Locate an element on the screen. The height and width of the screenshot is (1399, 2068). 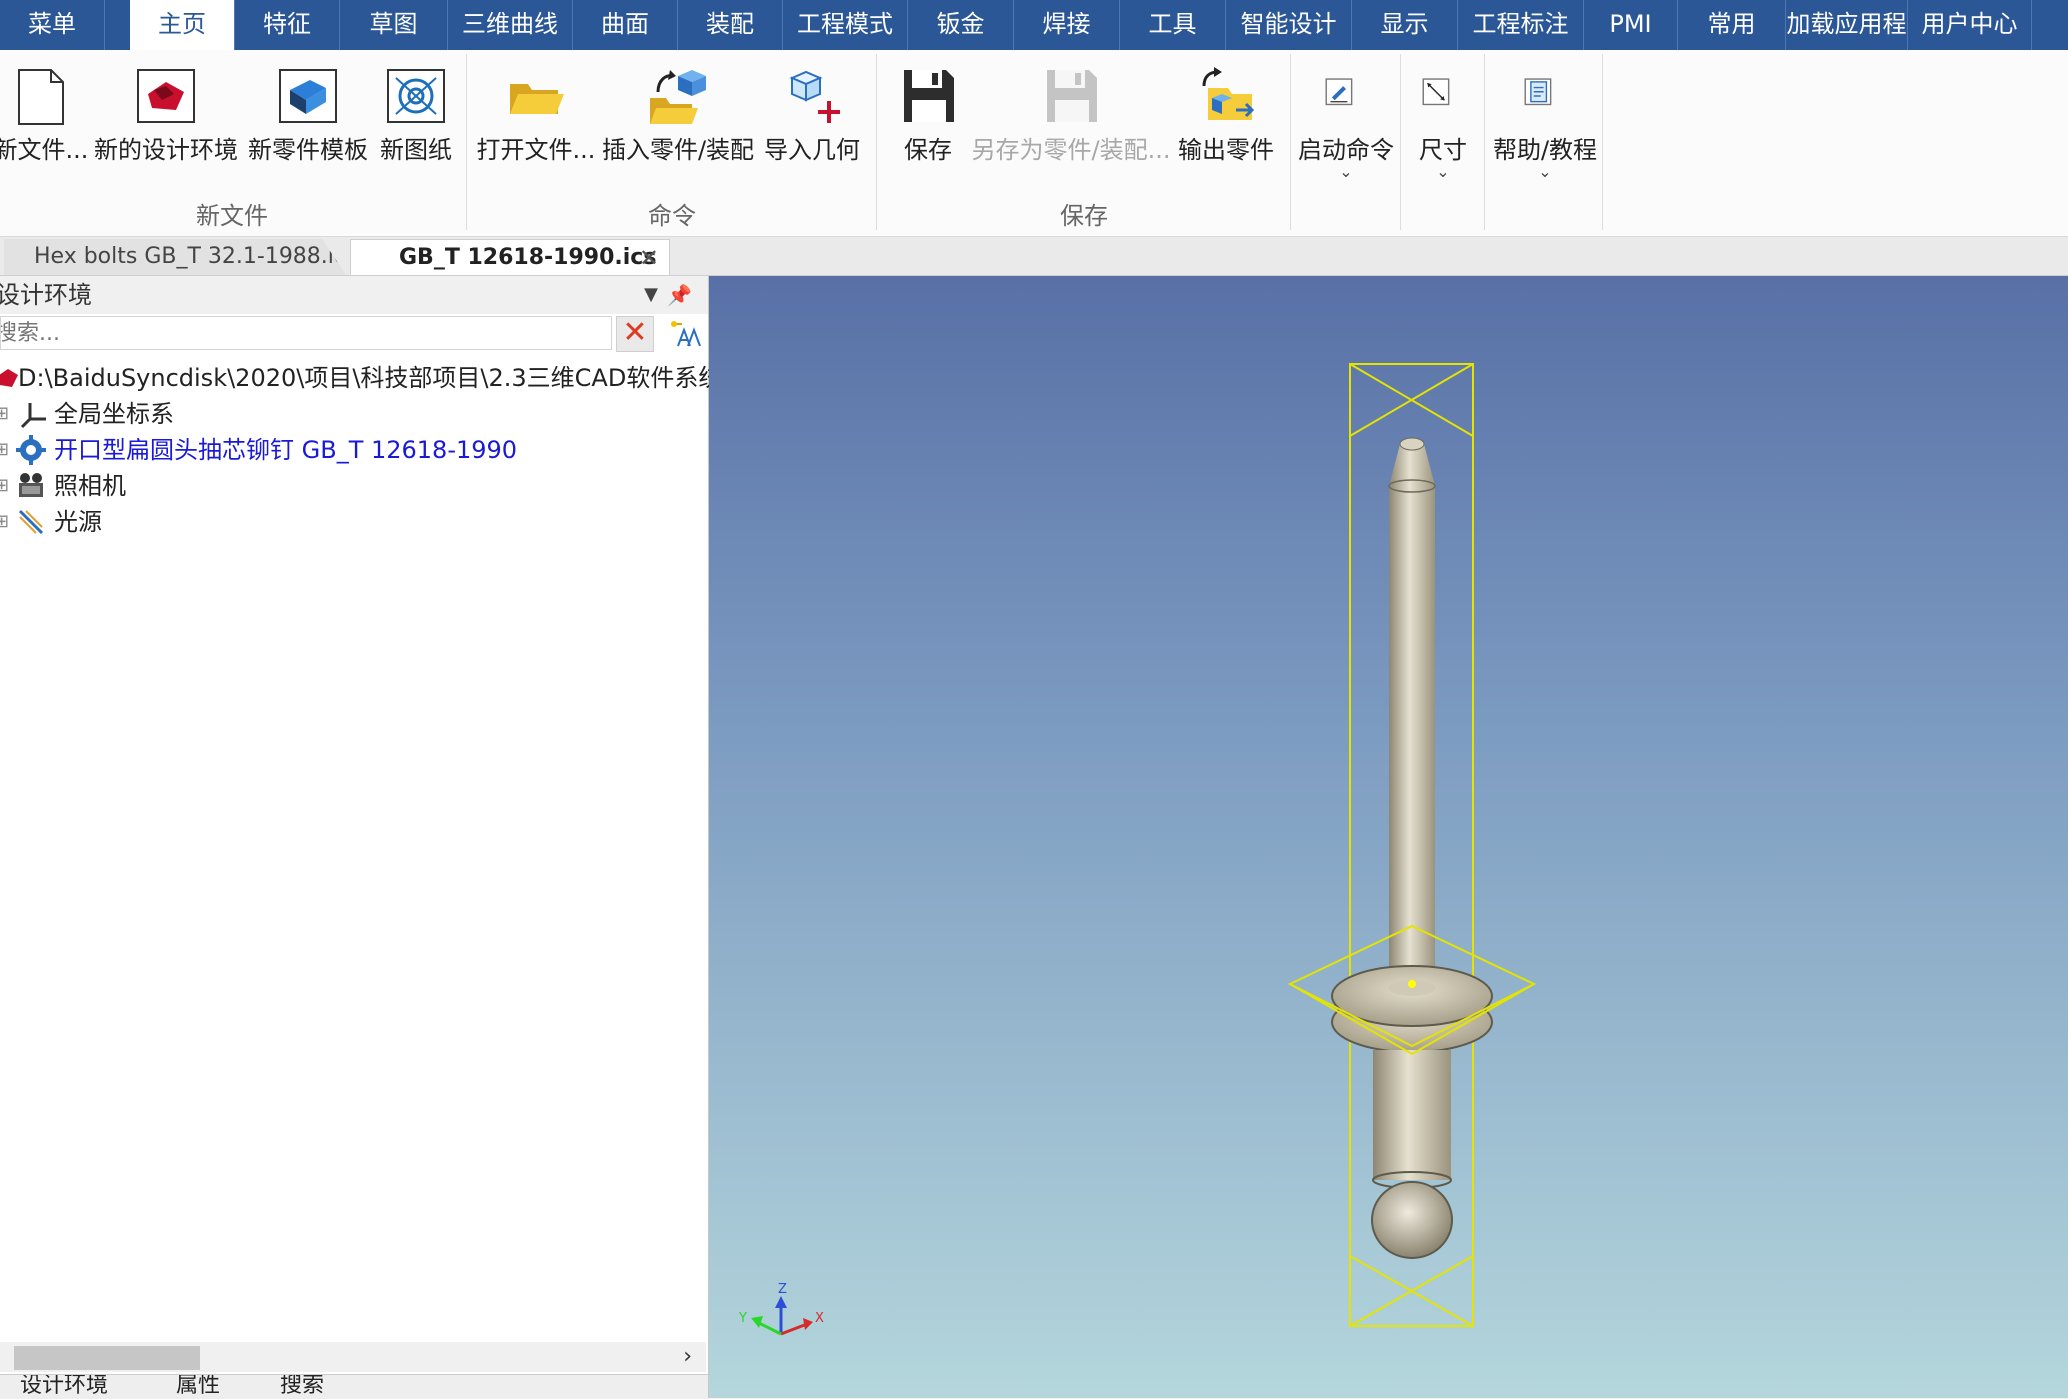
tab-home: 主页 is located at coordinates (182, 25).